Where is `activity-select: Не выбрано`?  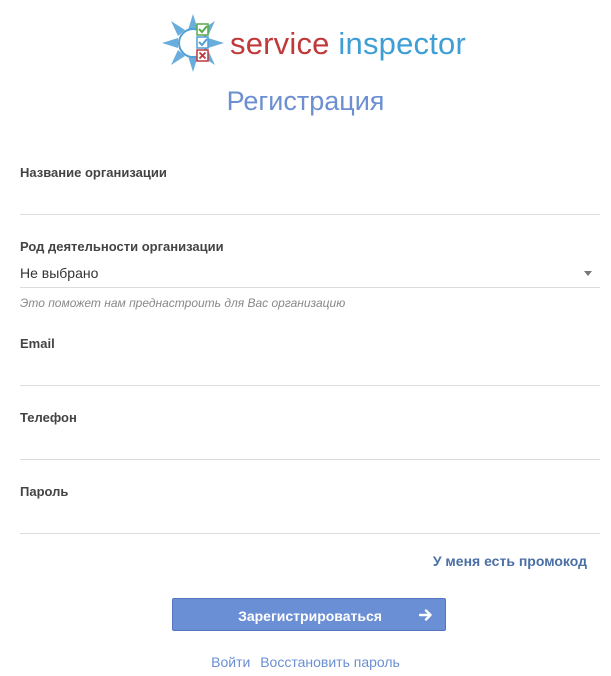 activity-select: Не выбрано is located at coordinates (310, 273).